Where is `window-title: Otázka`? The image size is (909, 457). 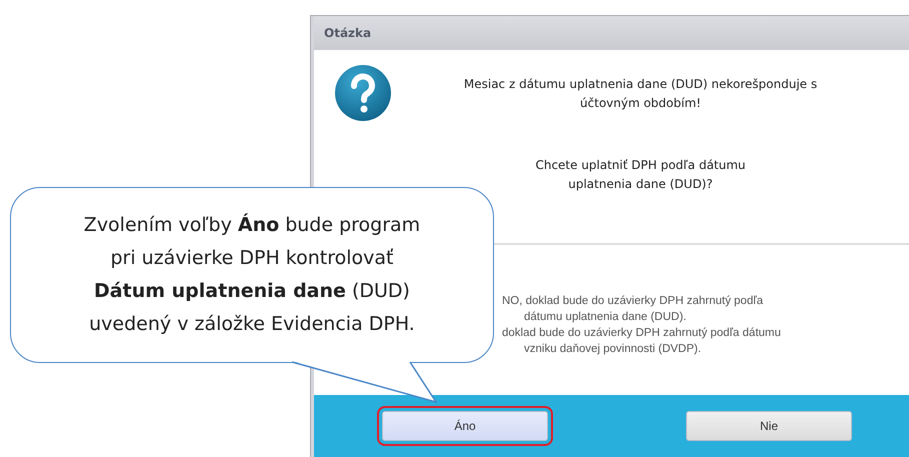 window-title: Otázka is located at coordinates (611, 33).